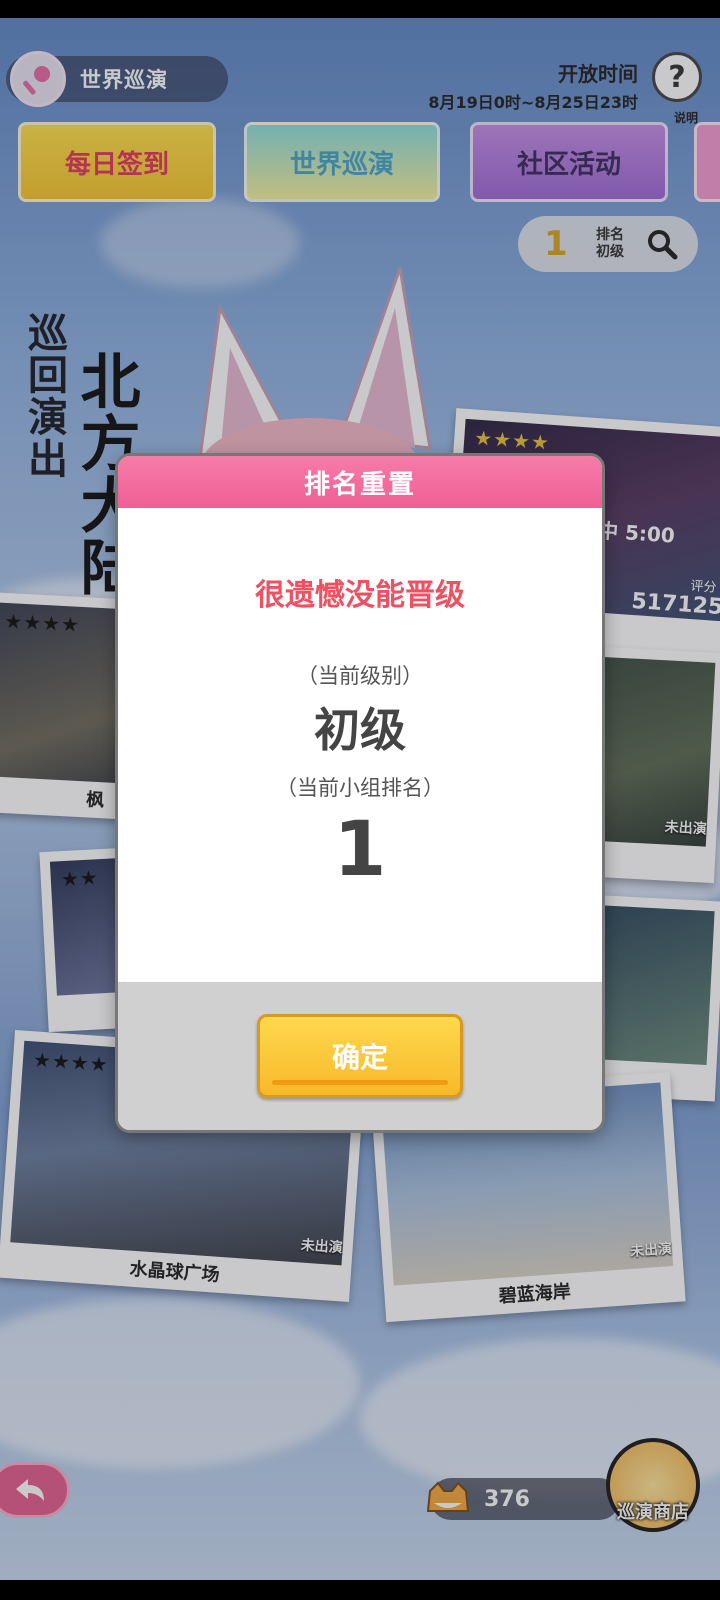 This screenshot has height=1600, width=720. What do you see at coordinates (360, 848) in the screenshot?
I see `group-rank-value: 1` at bounding box center [360, 848].